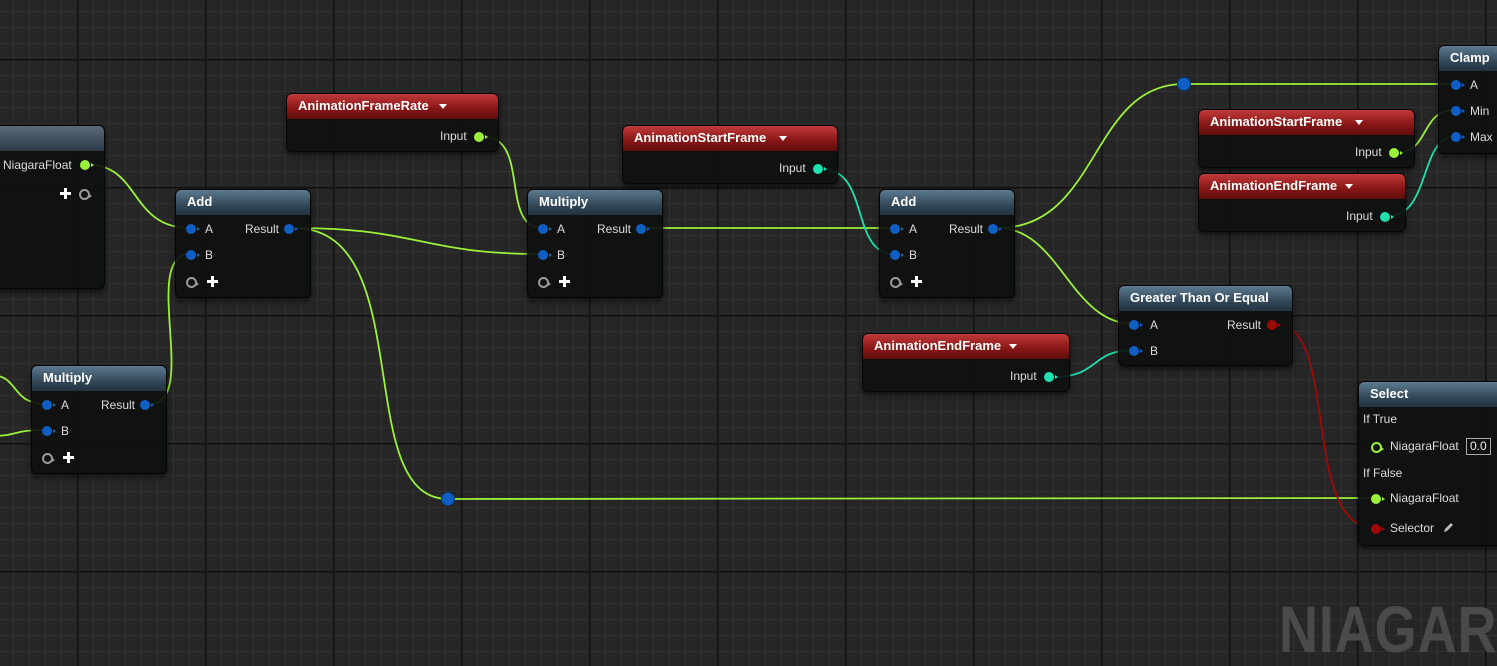 This screenshot has height=666, width=1497. Describe the element at coordinates (1184, 84) in the screenshot. I see `reroute-node-top` at that location.